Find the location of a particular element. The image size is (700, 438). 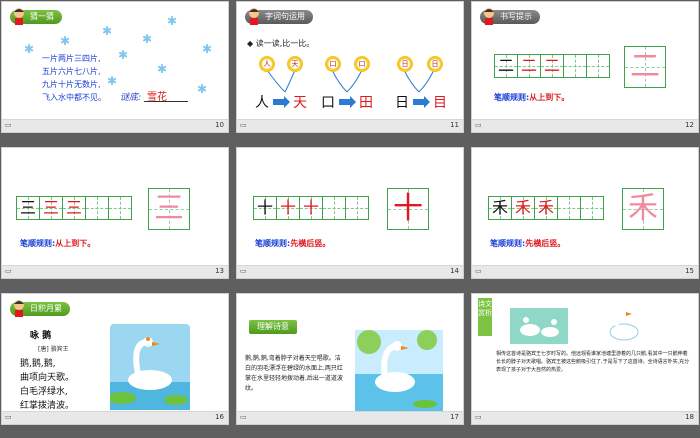

writing-grid: 二 二 二 is located at coordinates (552, 66).